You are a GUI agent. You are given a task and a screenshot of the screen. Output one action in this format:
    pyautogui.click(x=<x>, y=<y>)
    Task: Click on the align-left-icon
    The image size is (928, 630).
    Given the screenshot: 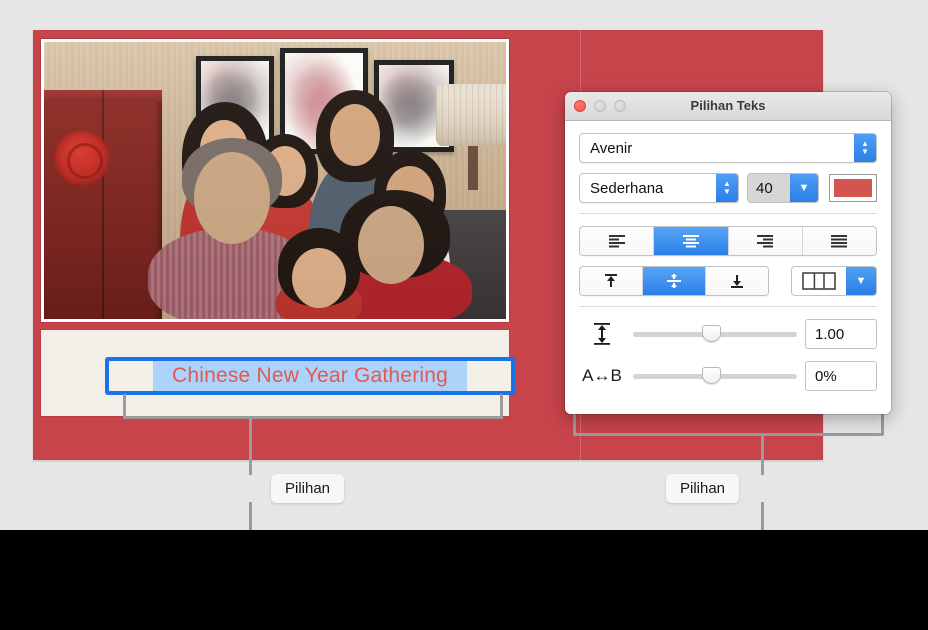 What is the action you would take?
    pyautogui.click(x=616, y=241)
    